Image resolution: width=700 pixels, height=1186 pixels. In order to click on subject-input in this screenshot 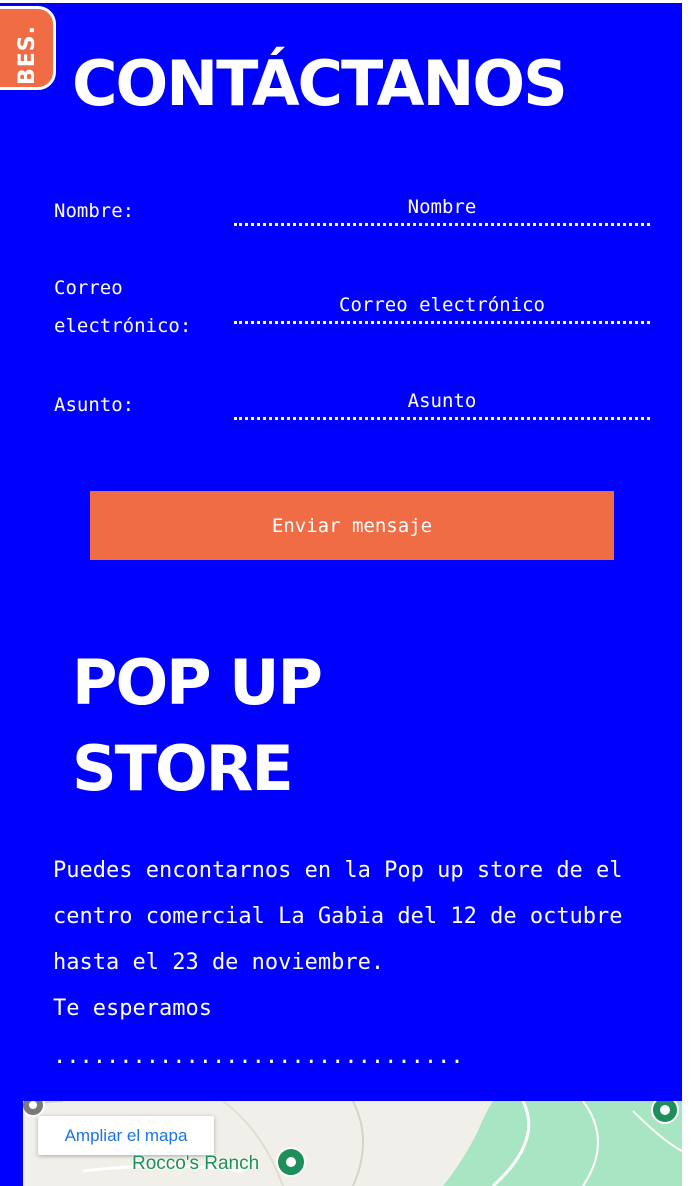, I will do `click(442, 402)`.